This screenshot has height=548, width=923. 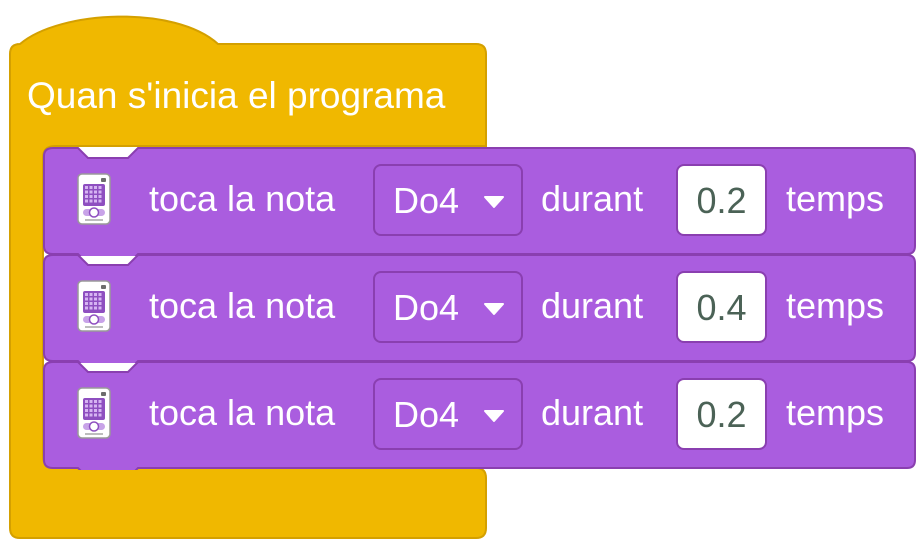 I want to click on duration-input: 0.4, so click(x=721, y=307).